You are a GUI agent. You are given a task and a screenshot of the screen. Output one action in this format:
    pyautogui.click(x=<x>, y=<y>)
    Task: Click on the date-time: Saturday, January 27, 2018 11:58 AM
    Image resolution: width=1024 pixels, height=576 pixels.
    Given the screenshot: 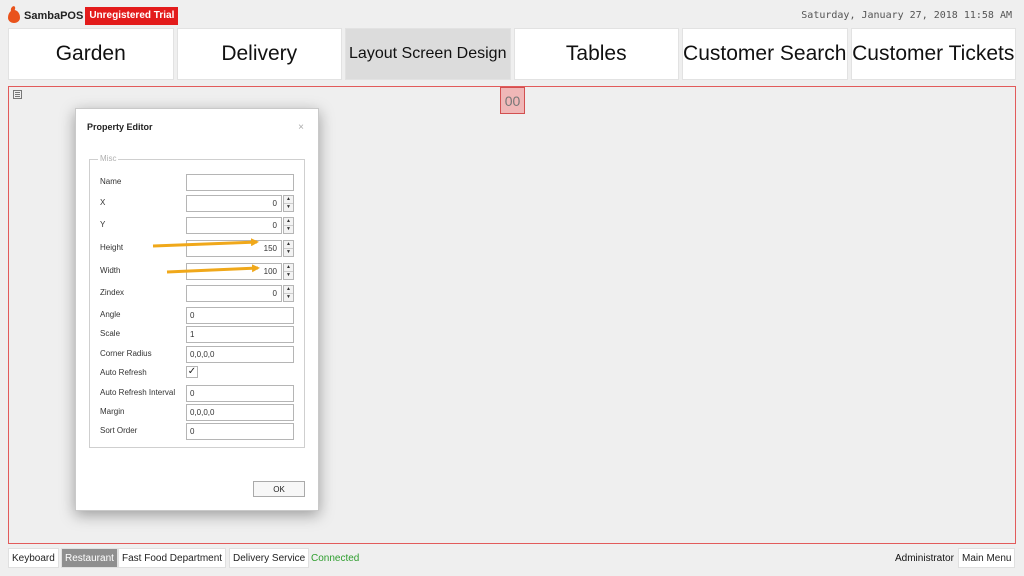 What is the action you would take?
    pyautogui.click(x=906, y=15)
    